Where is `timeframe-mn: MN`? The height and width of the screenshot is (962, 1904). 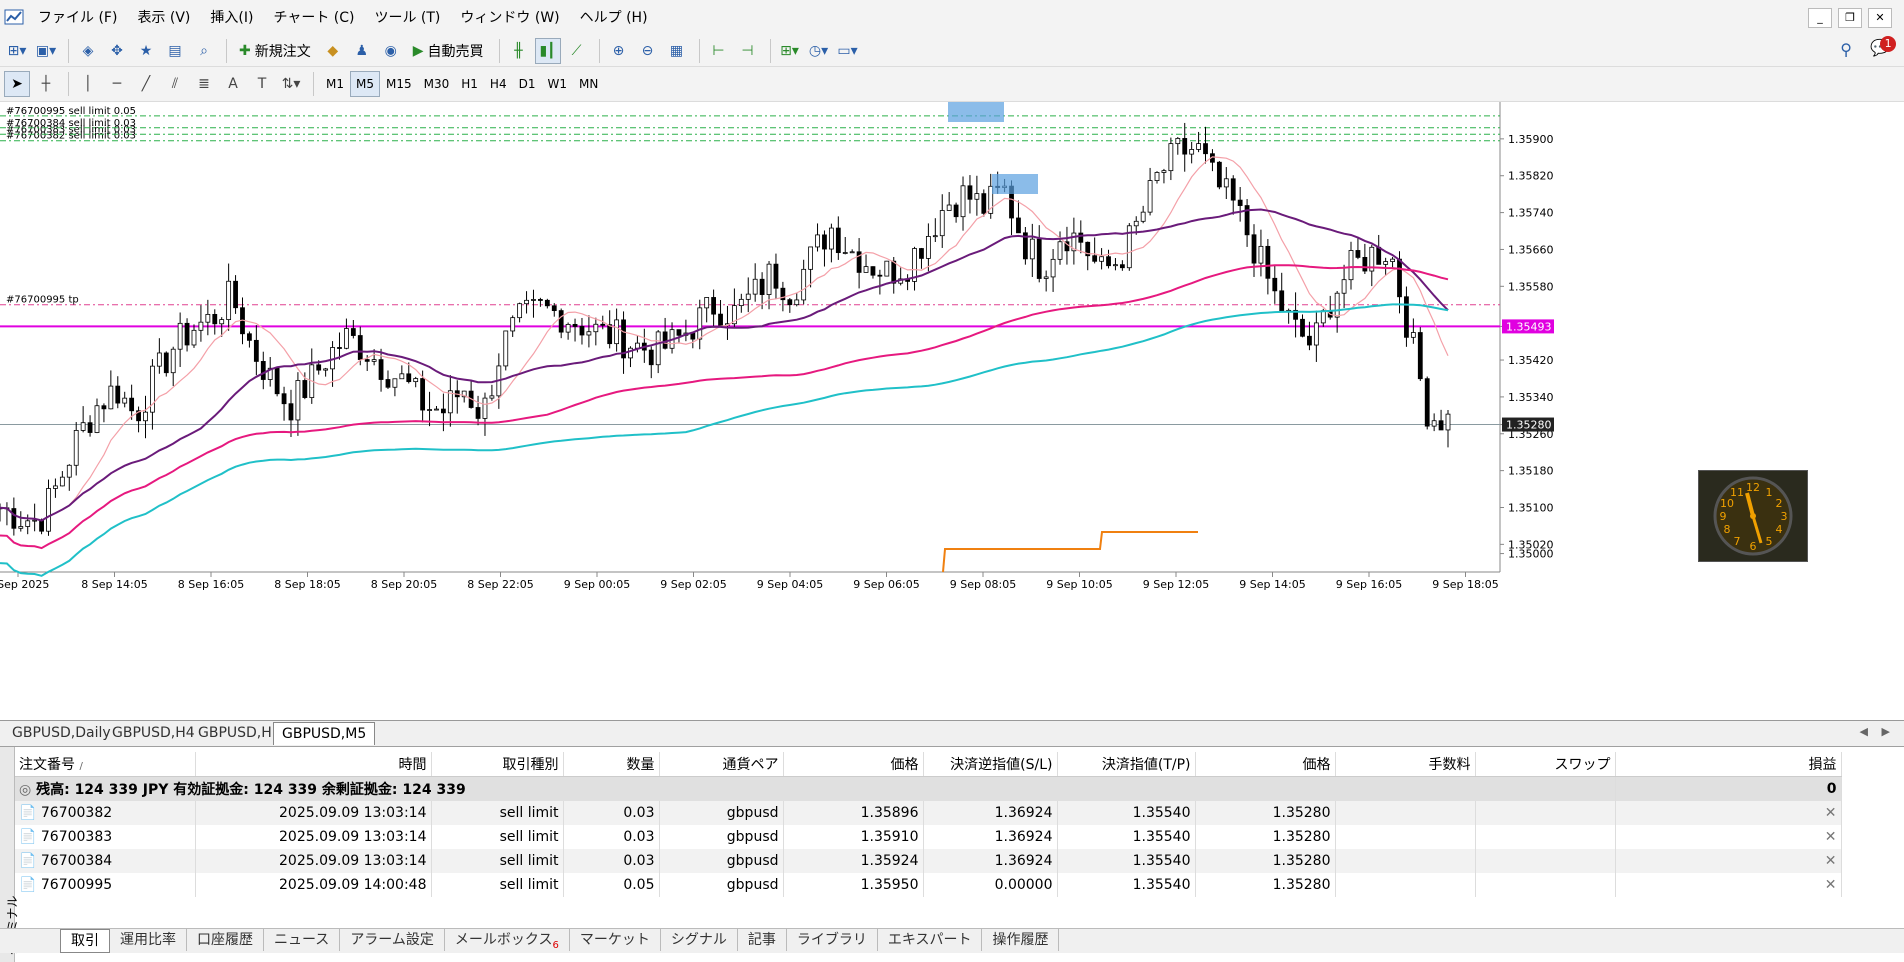
timeframe-mn: MN is located at coordinates (588, 84).